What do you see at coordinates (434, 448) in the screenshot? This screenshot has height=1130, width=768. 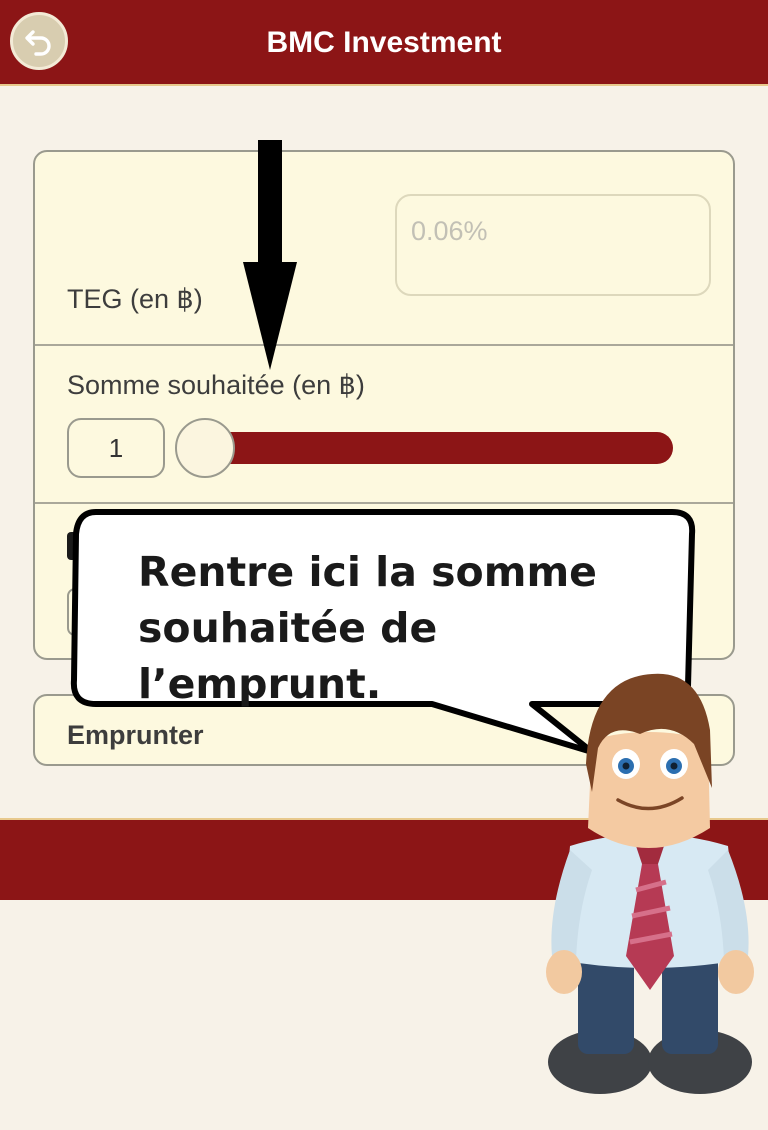 I see `somme-slider-track` at bounding box center [434, 448].